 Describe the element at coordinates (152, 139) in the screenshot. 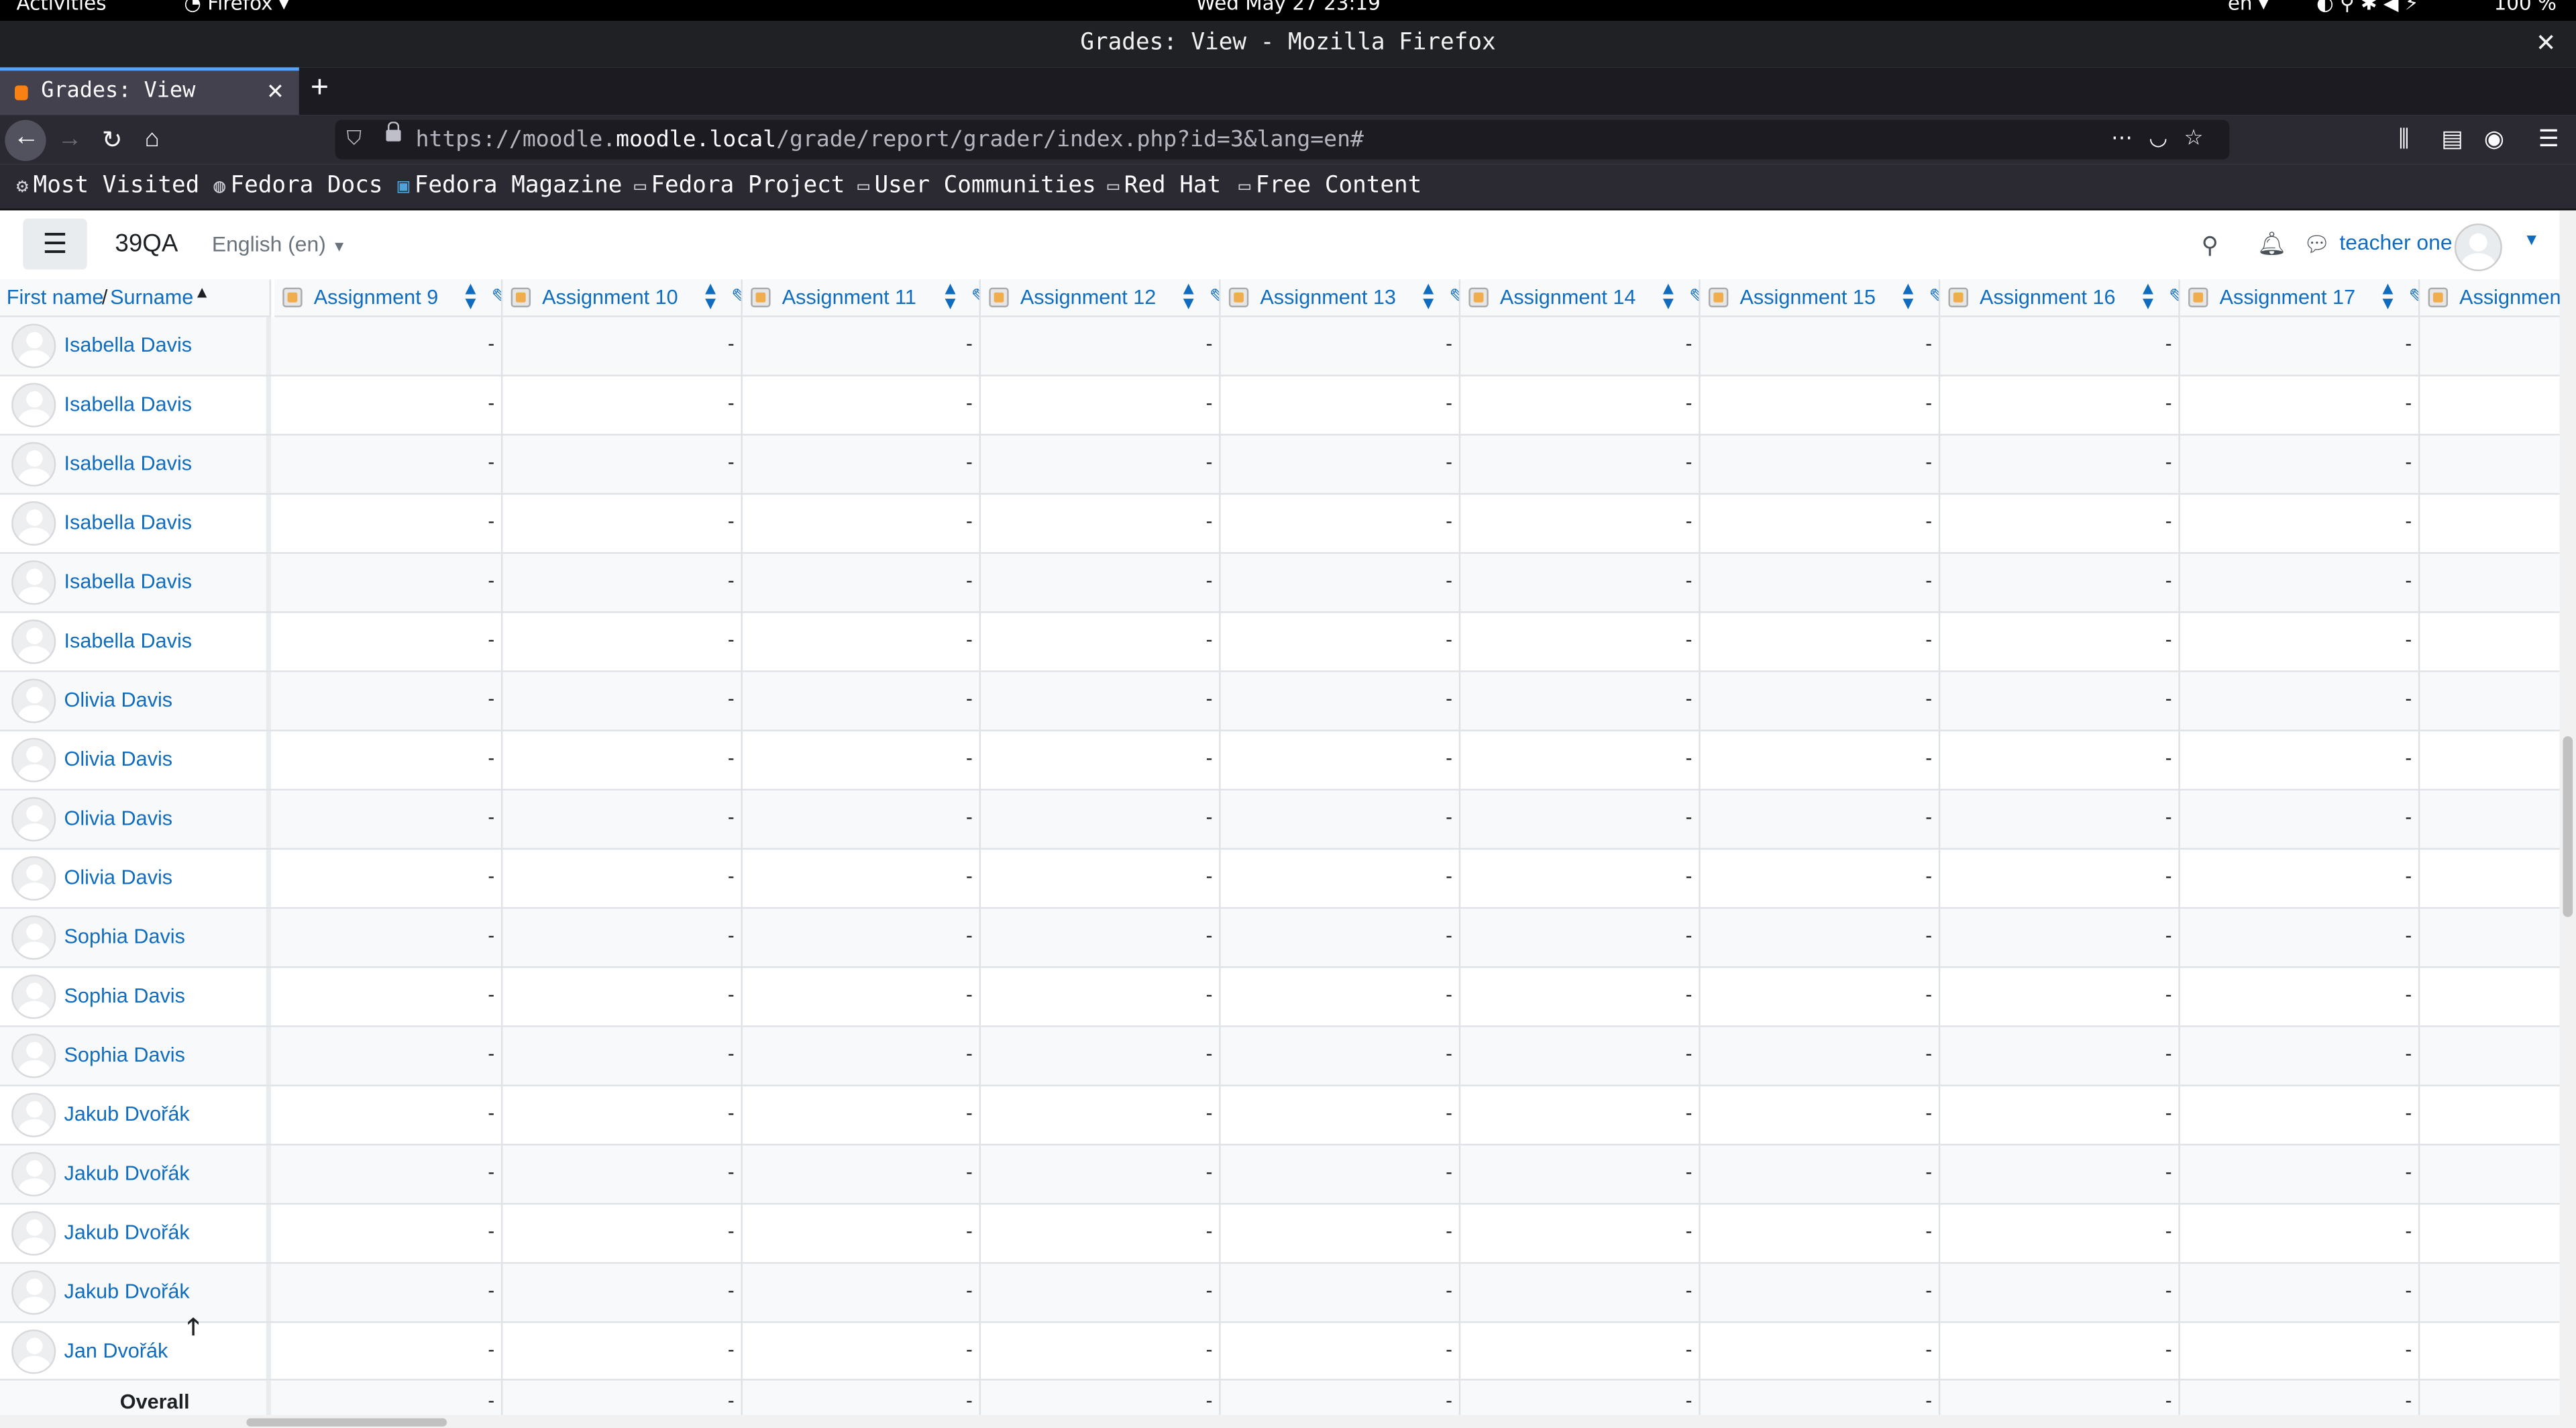

I see `home-icon: ⌂` at that location.